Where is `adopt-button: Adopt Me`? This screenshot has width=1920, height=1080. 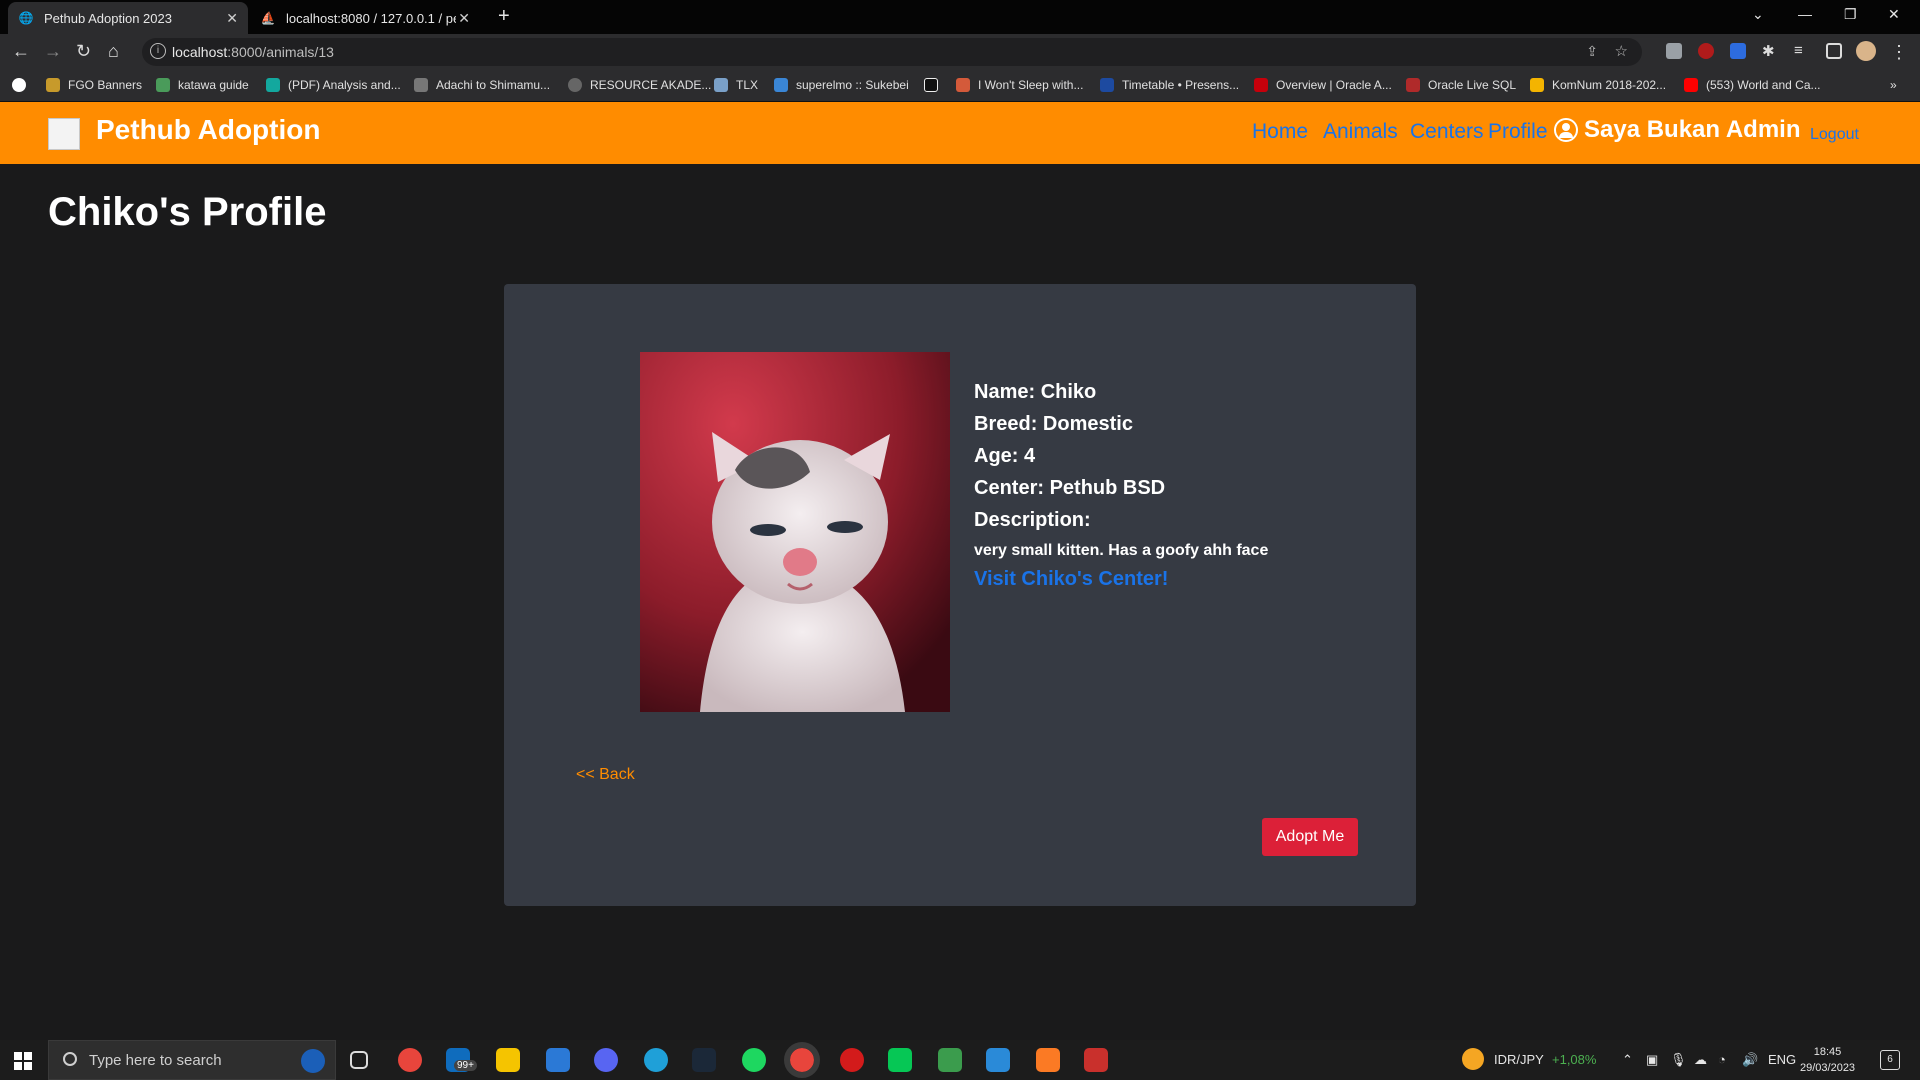
adopt-button: Adopt Me is located at coordinates (1310, 837).